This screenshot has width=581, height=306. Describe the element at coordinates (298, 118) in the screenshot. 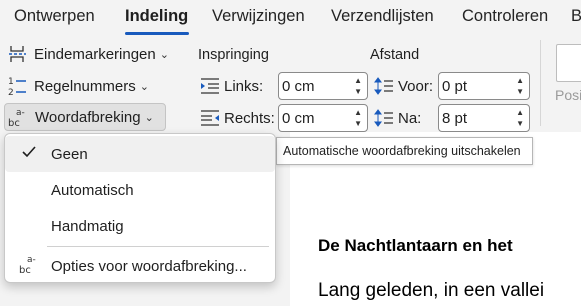

I see `indent-right-value: 0 cm` at that location.